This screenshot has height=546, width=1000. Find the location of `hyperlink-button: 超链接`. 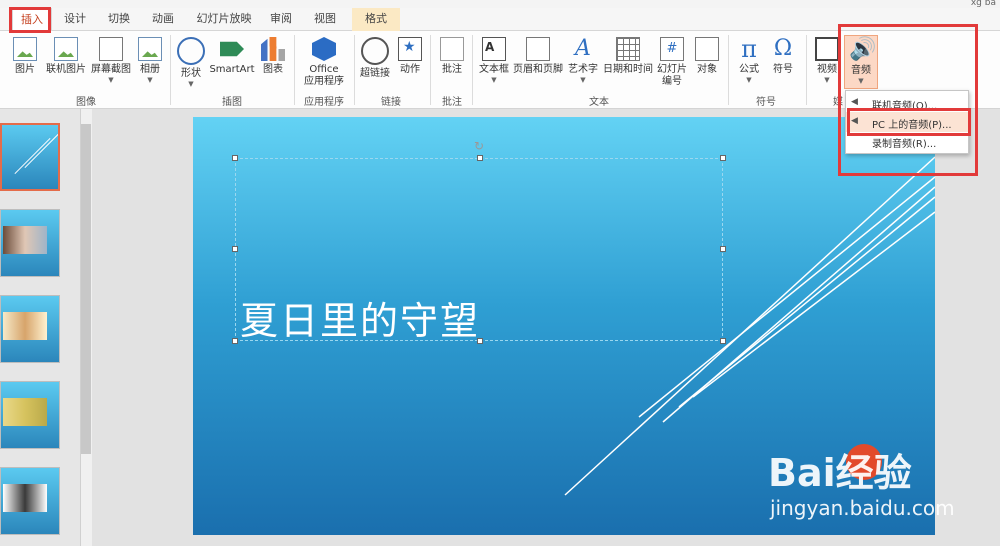

hyperlink-button: 超链接 is located at coordinates (375, 57).